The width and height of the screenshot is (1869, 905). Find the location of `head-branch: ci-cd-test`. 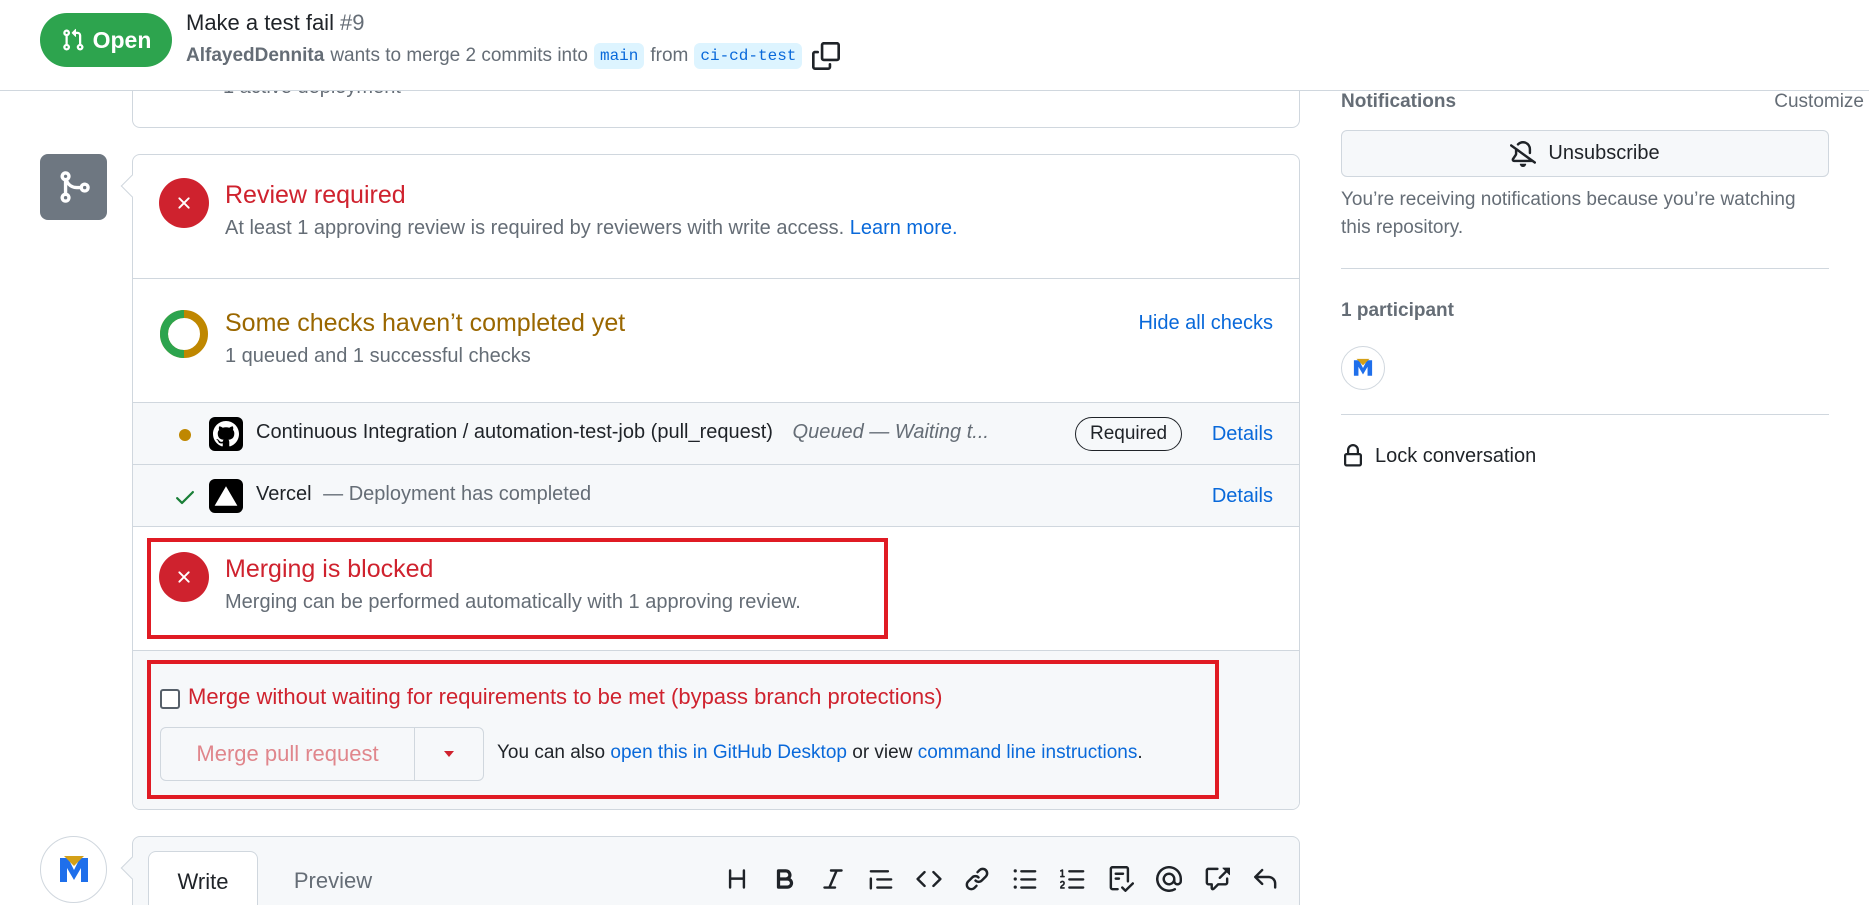

head-branch: ci-cd-test is located at coordinates (748, 56).